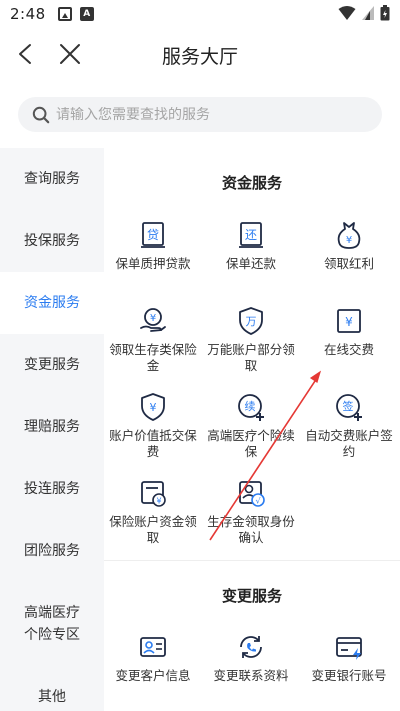 This screenshot has width=400, height=711. I want to click on hand-coin-icon: ¥, so click(153, 320).